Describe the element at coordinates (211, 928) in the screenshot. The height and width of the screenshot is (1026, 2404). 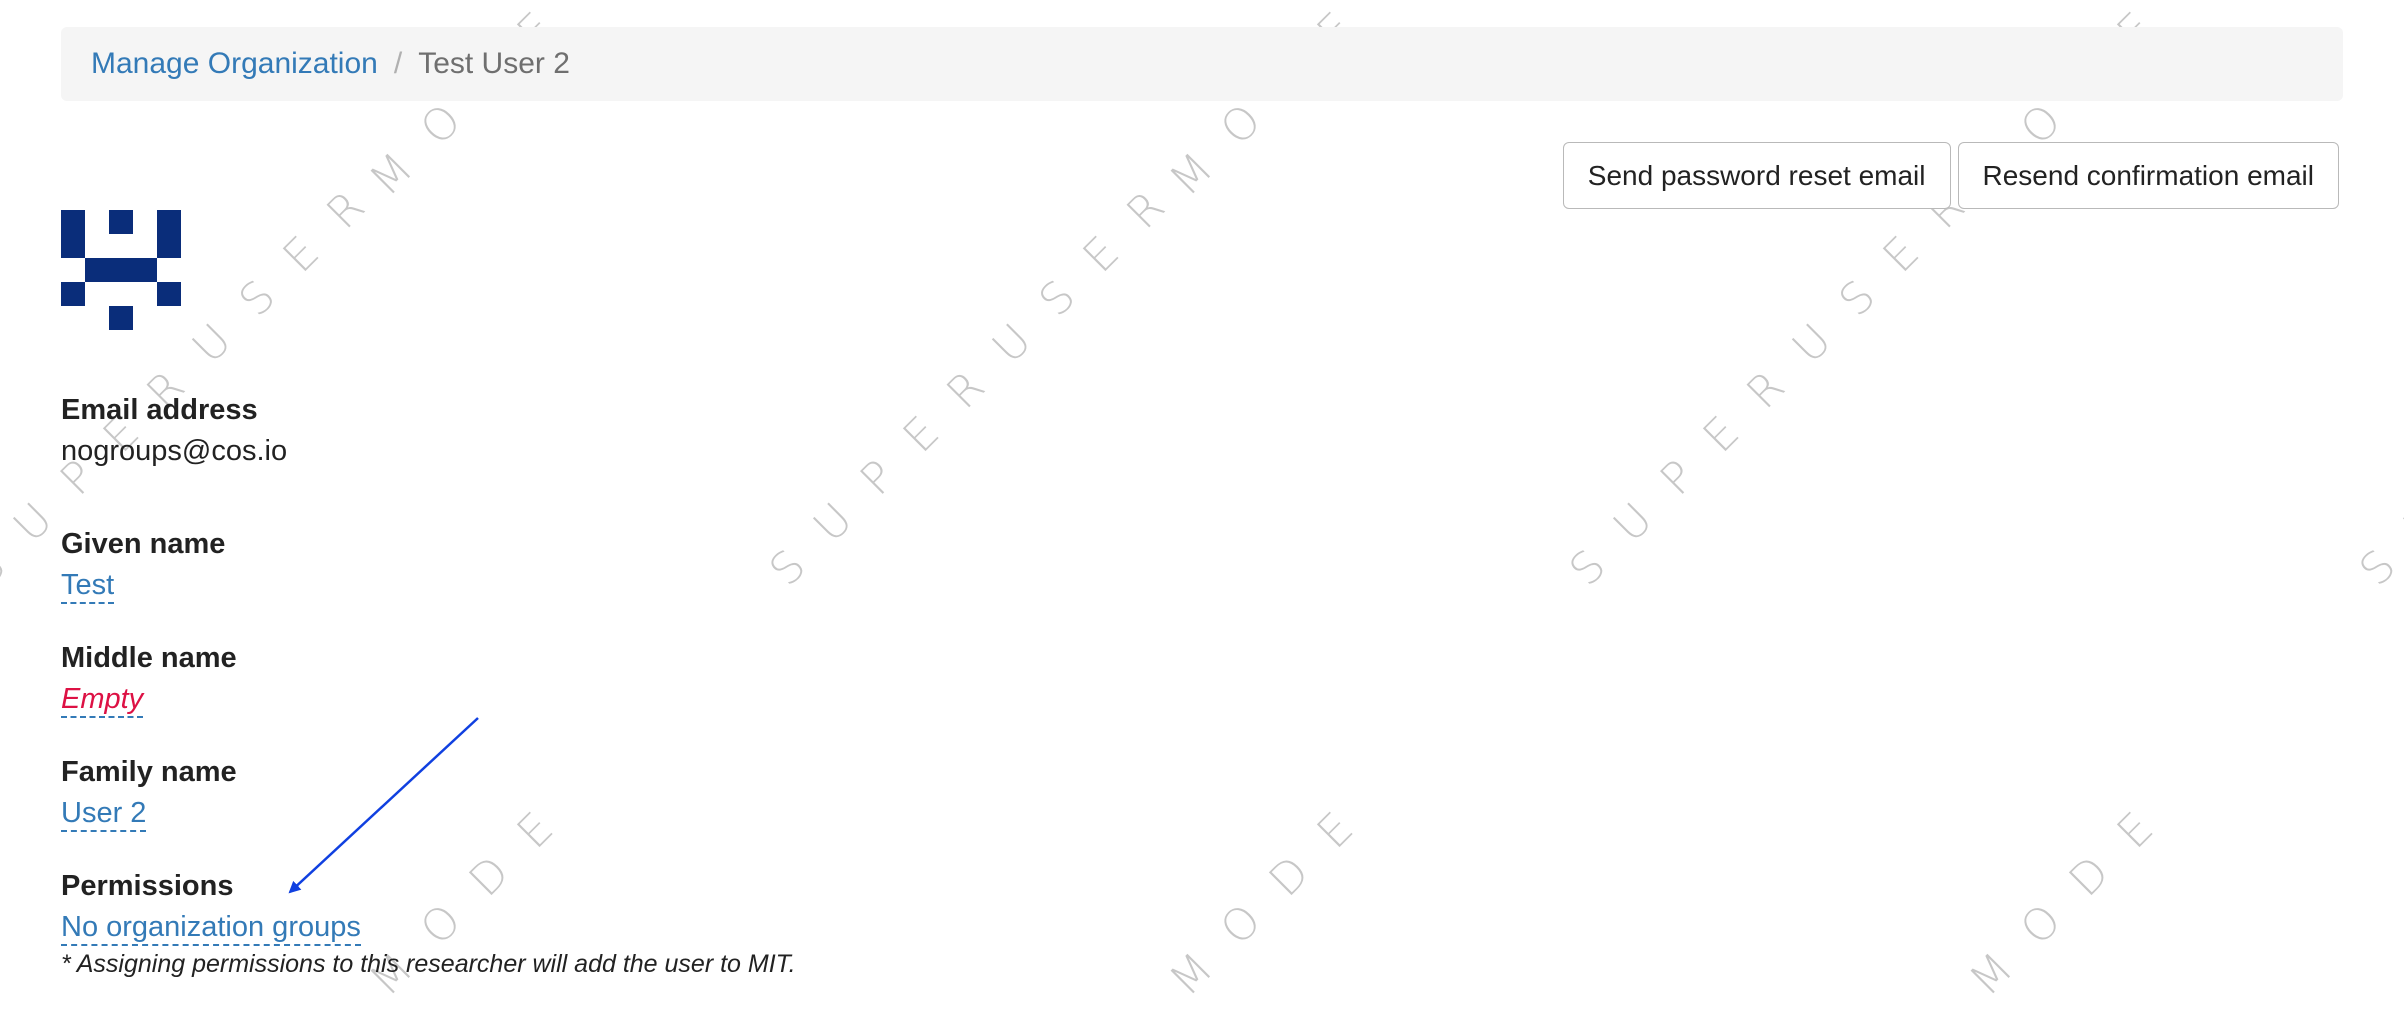
I see `permissions-editable: No organization groups` at that location.